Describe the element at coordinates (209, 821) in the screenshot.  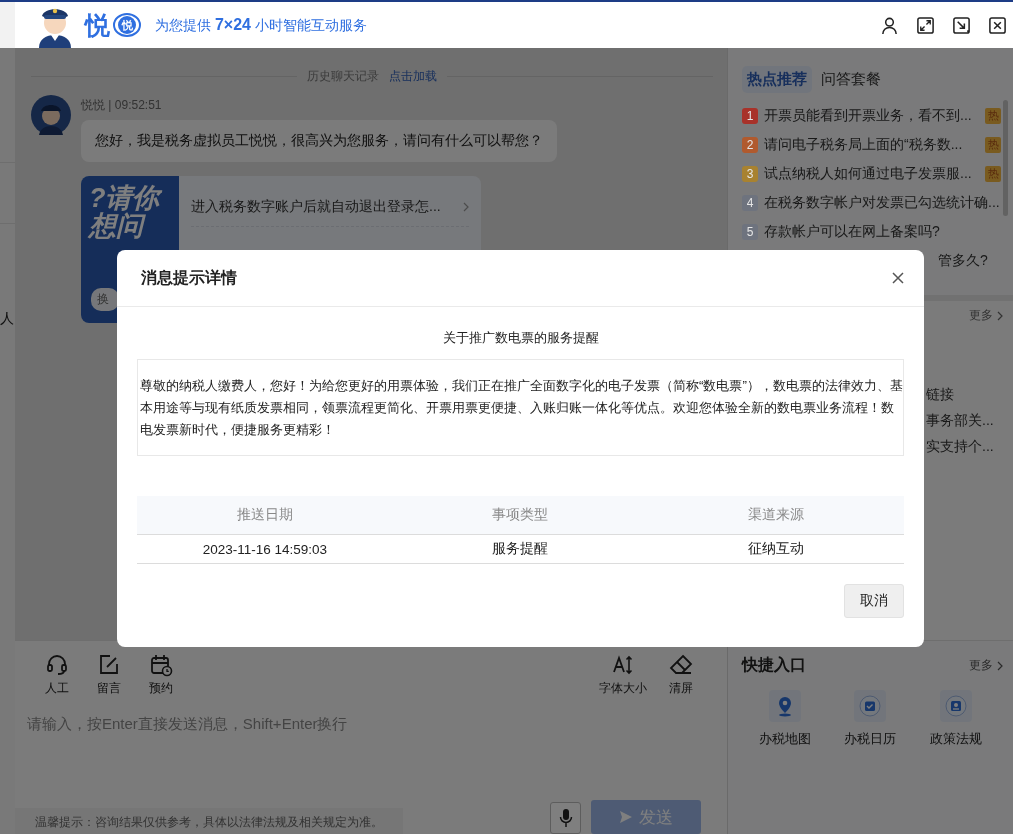
I see `disclaimer-tip: 温馨提示：咨询结果仅供参考，具体以法律法规及相关规定为准。` at that location.